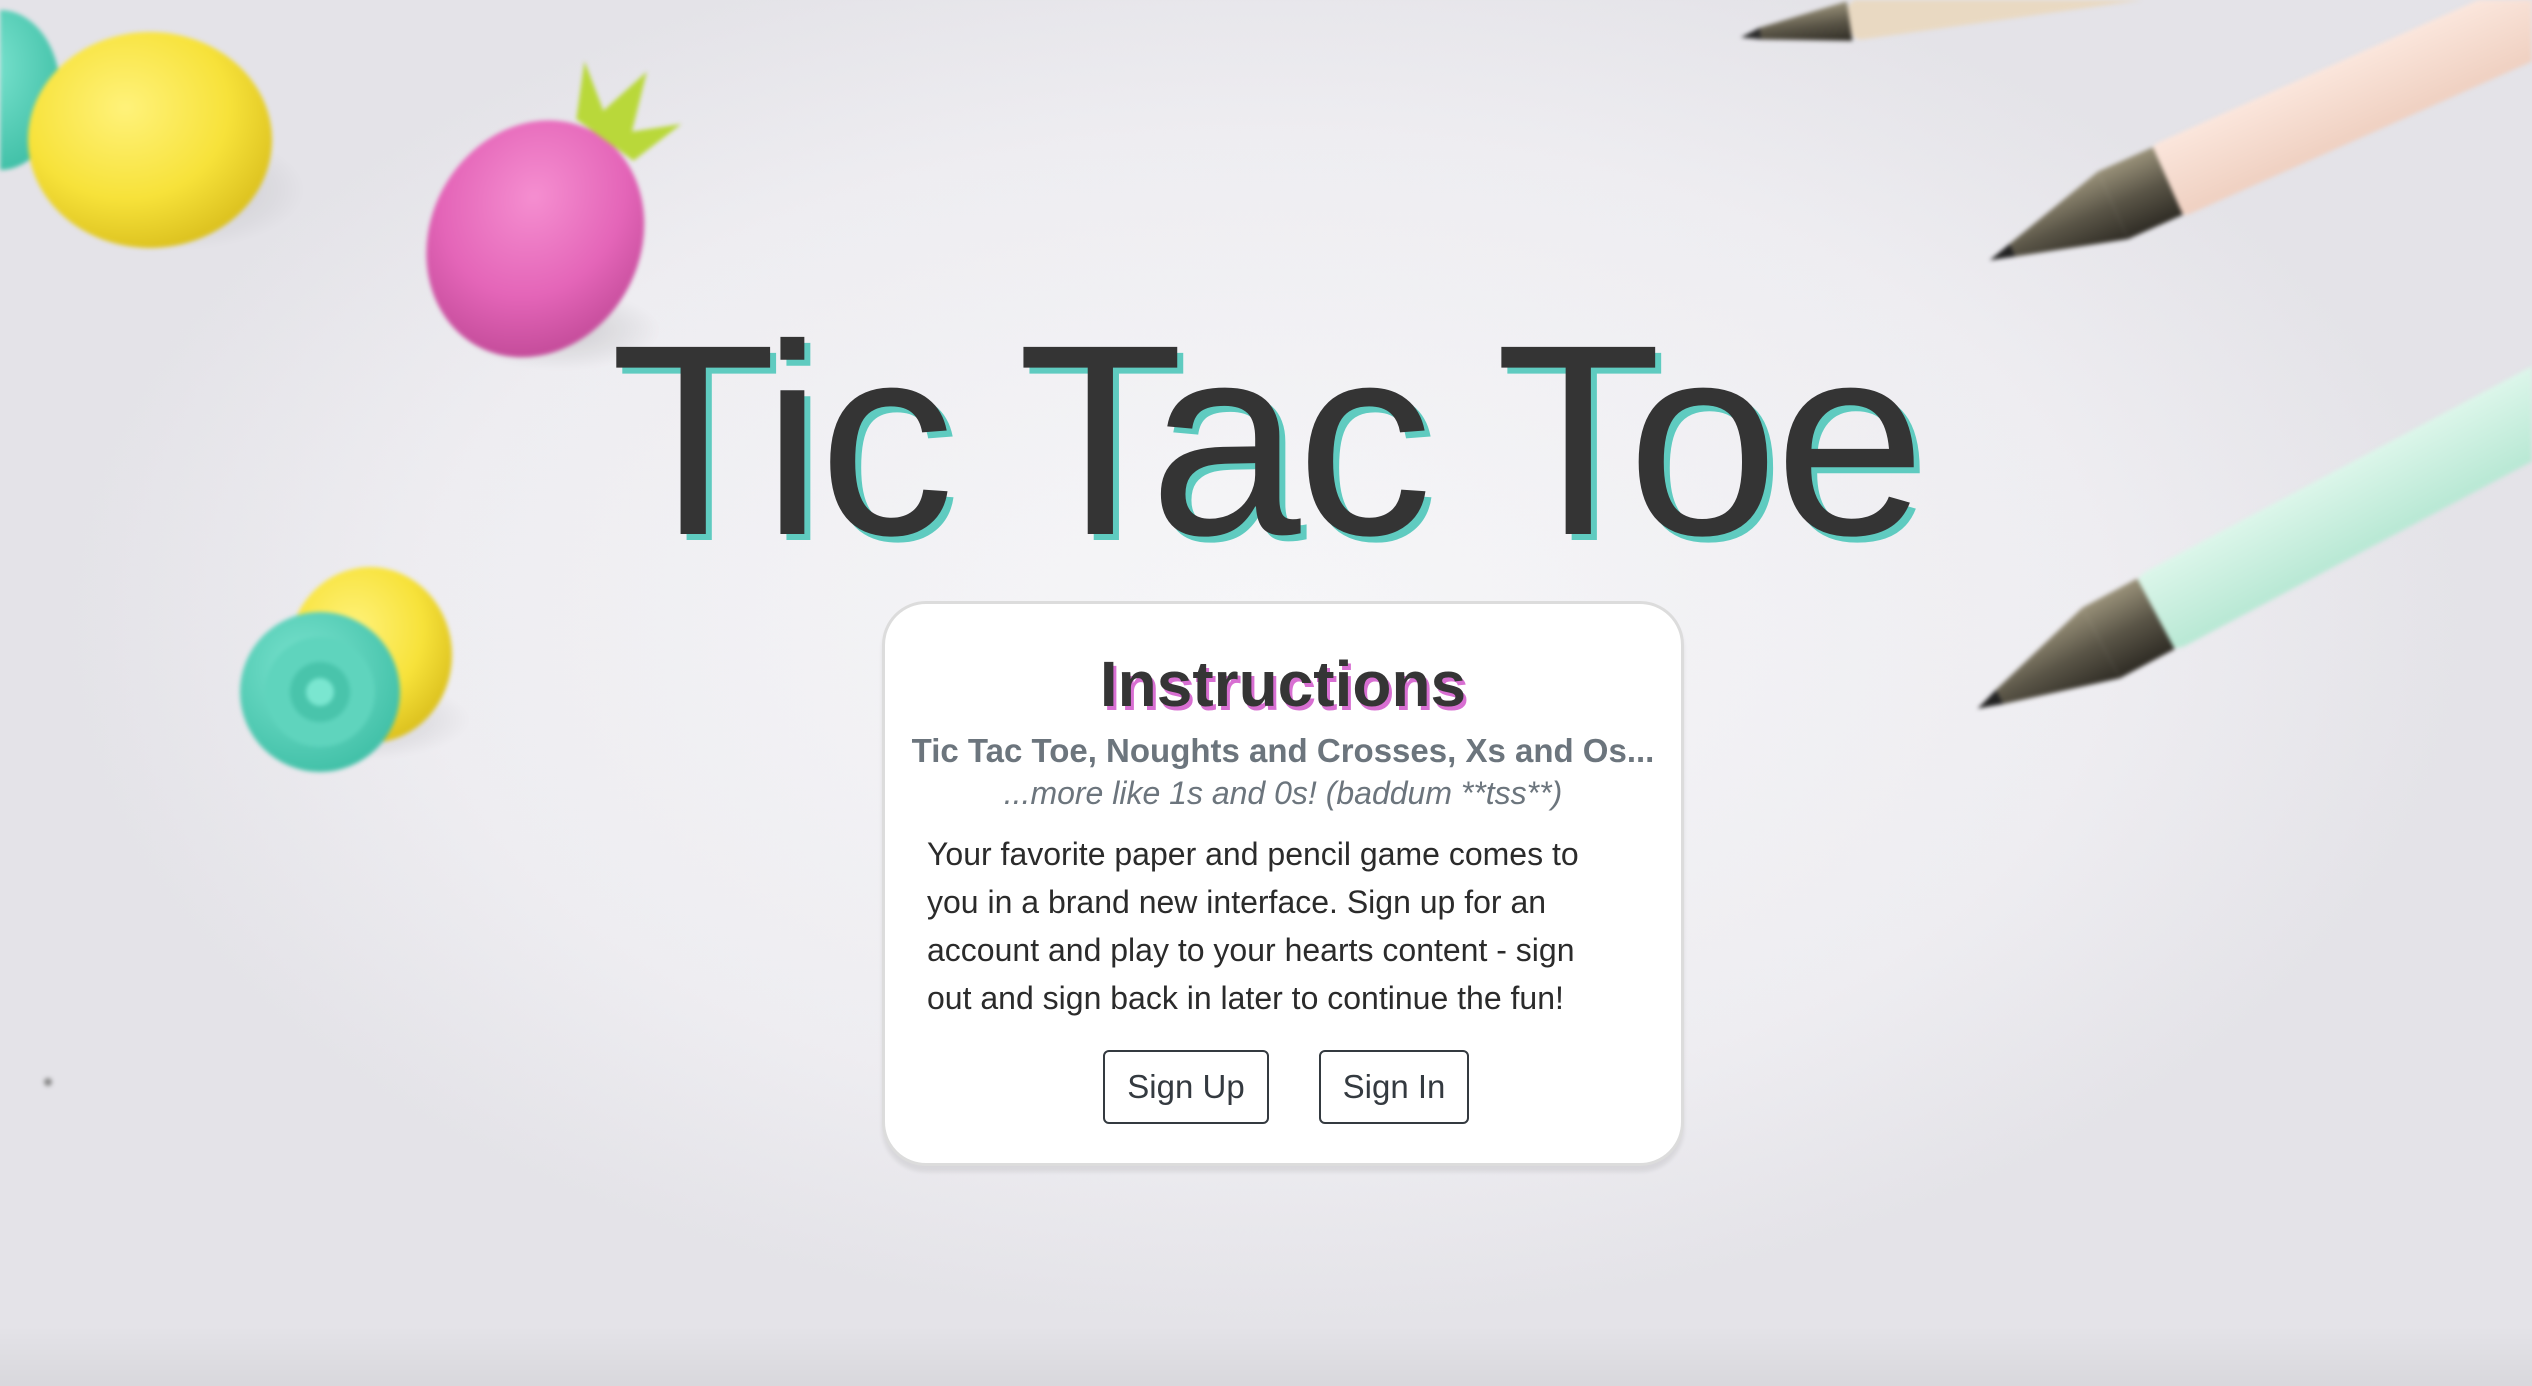  I want to click on sign-in-button: Sign In, so click(1394, 1087).